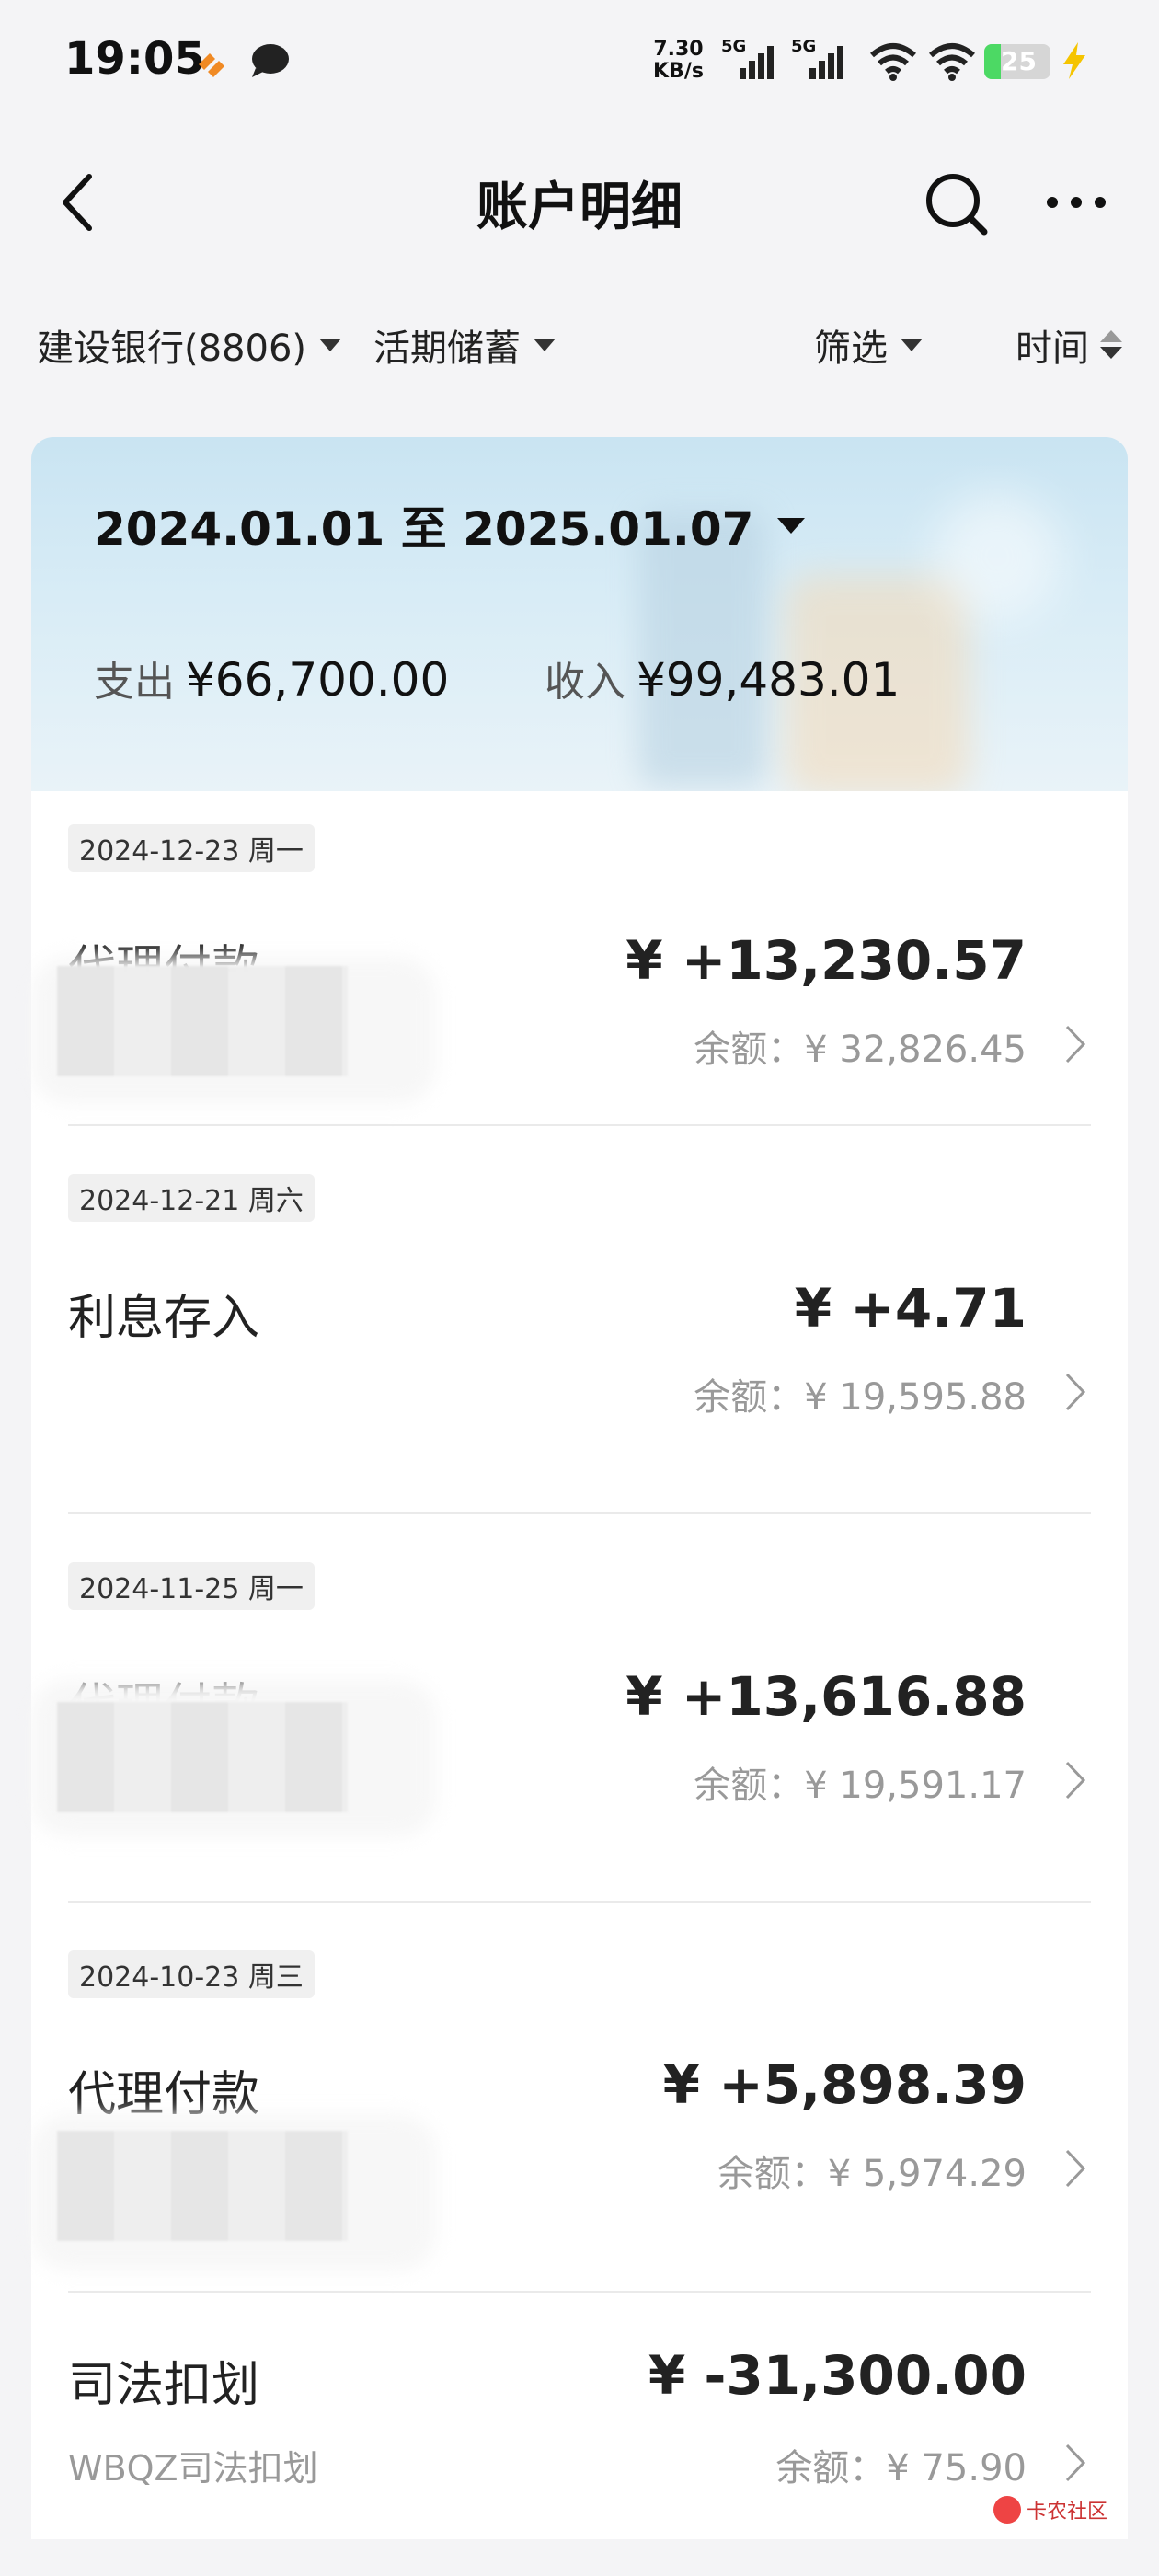 Image resolution: width=1159 pixels, height=2576 pixels. What do you see at coordinates (172, 349) in the screenshot?
I see `account-label: 建设银行(8806)` at bounding box center [172, 349].